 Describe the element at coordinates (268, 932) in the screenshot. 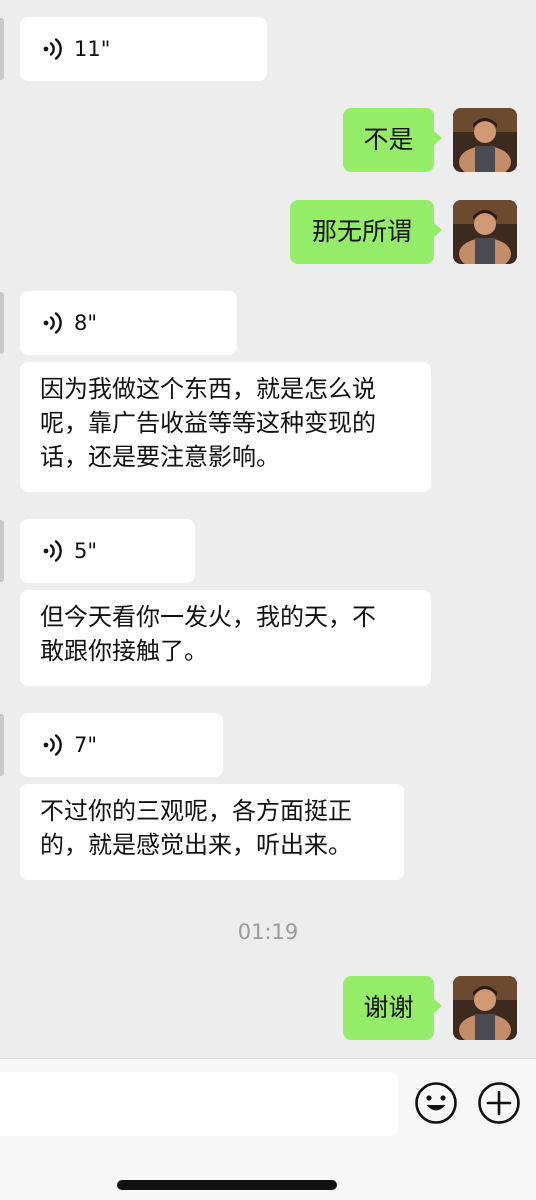

I see `chat-timestamp: 01:19` at that location.